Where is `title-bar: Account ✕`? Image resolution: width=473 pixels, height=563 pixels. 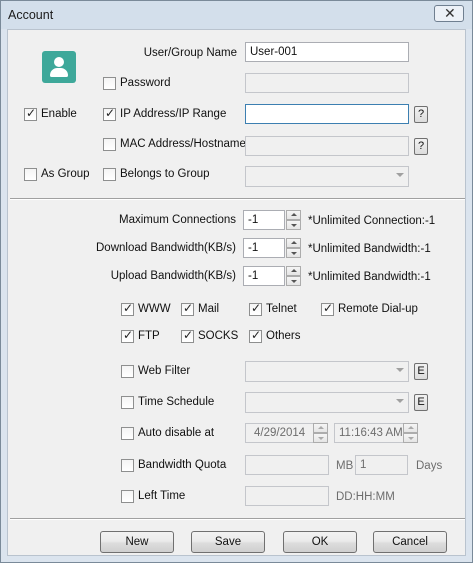
title-bar: Account ✕ is located at coordinates (236, 15).